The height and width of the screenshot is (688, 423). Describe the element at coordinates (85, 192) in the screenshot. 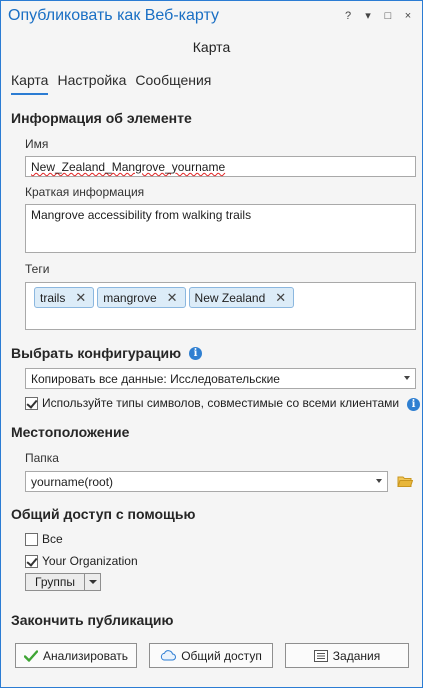

I see `summary-label: Краткая информация` at that location.